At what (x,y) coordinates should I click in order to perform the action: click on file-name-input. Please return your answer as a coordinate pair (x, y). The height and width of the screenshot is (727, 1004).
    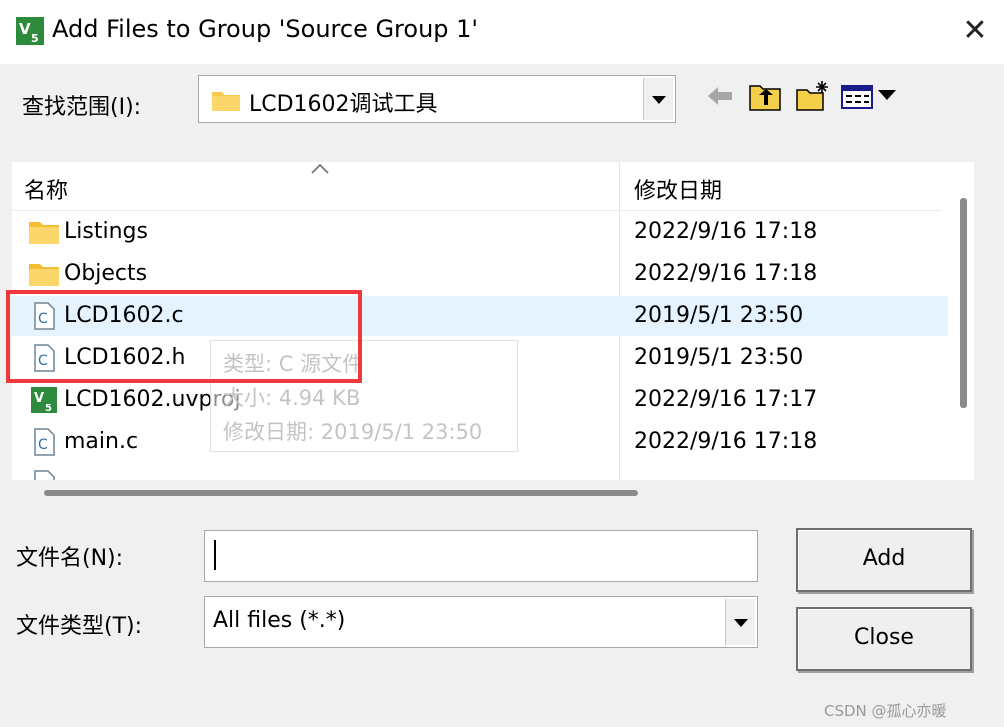
    Looking at the image, I should click on (481, 556).